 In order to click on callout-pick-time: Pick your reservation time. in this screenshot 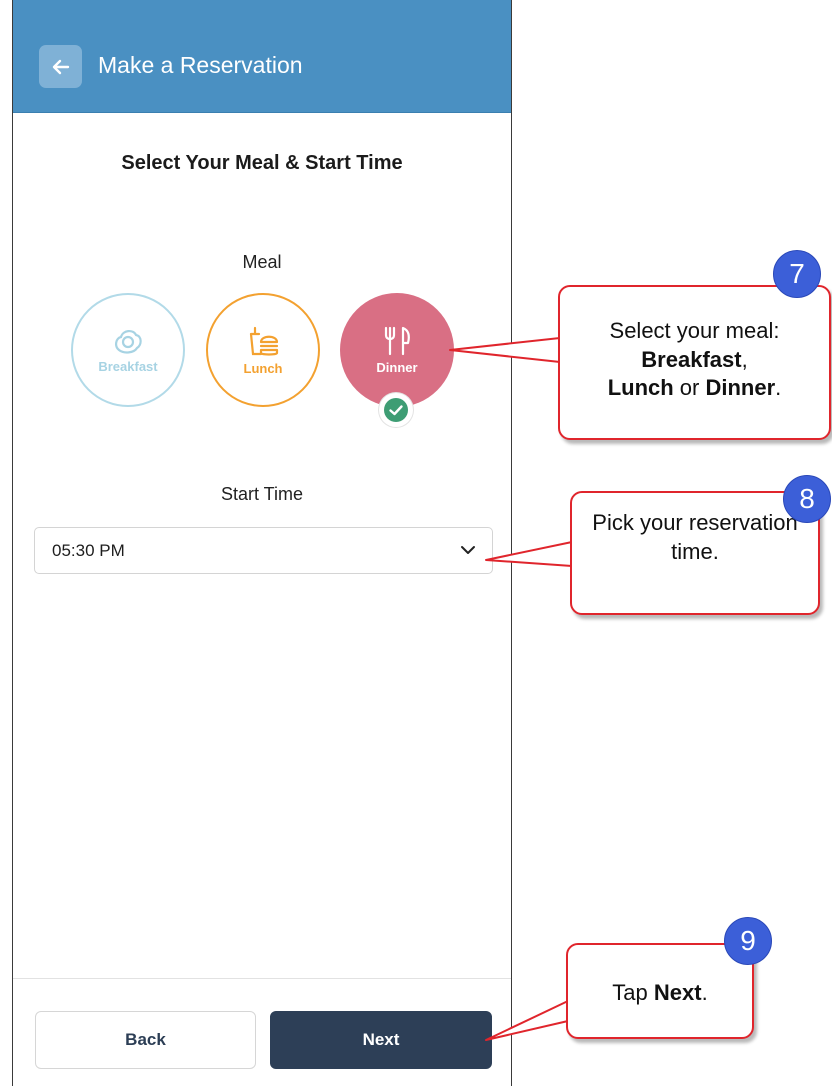, I will do `click(695, 553)`.